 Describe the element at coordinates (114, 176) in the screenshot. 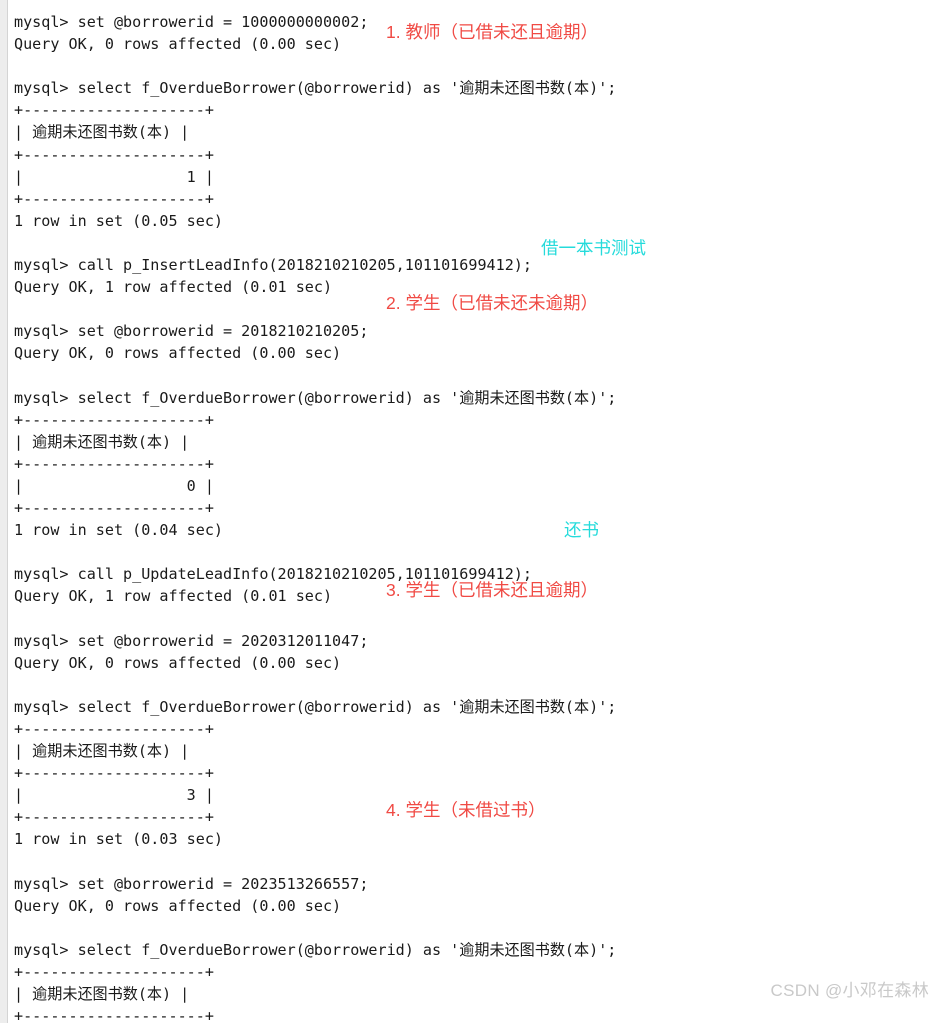

I see `terminal-line: | 1 |` at that location.